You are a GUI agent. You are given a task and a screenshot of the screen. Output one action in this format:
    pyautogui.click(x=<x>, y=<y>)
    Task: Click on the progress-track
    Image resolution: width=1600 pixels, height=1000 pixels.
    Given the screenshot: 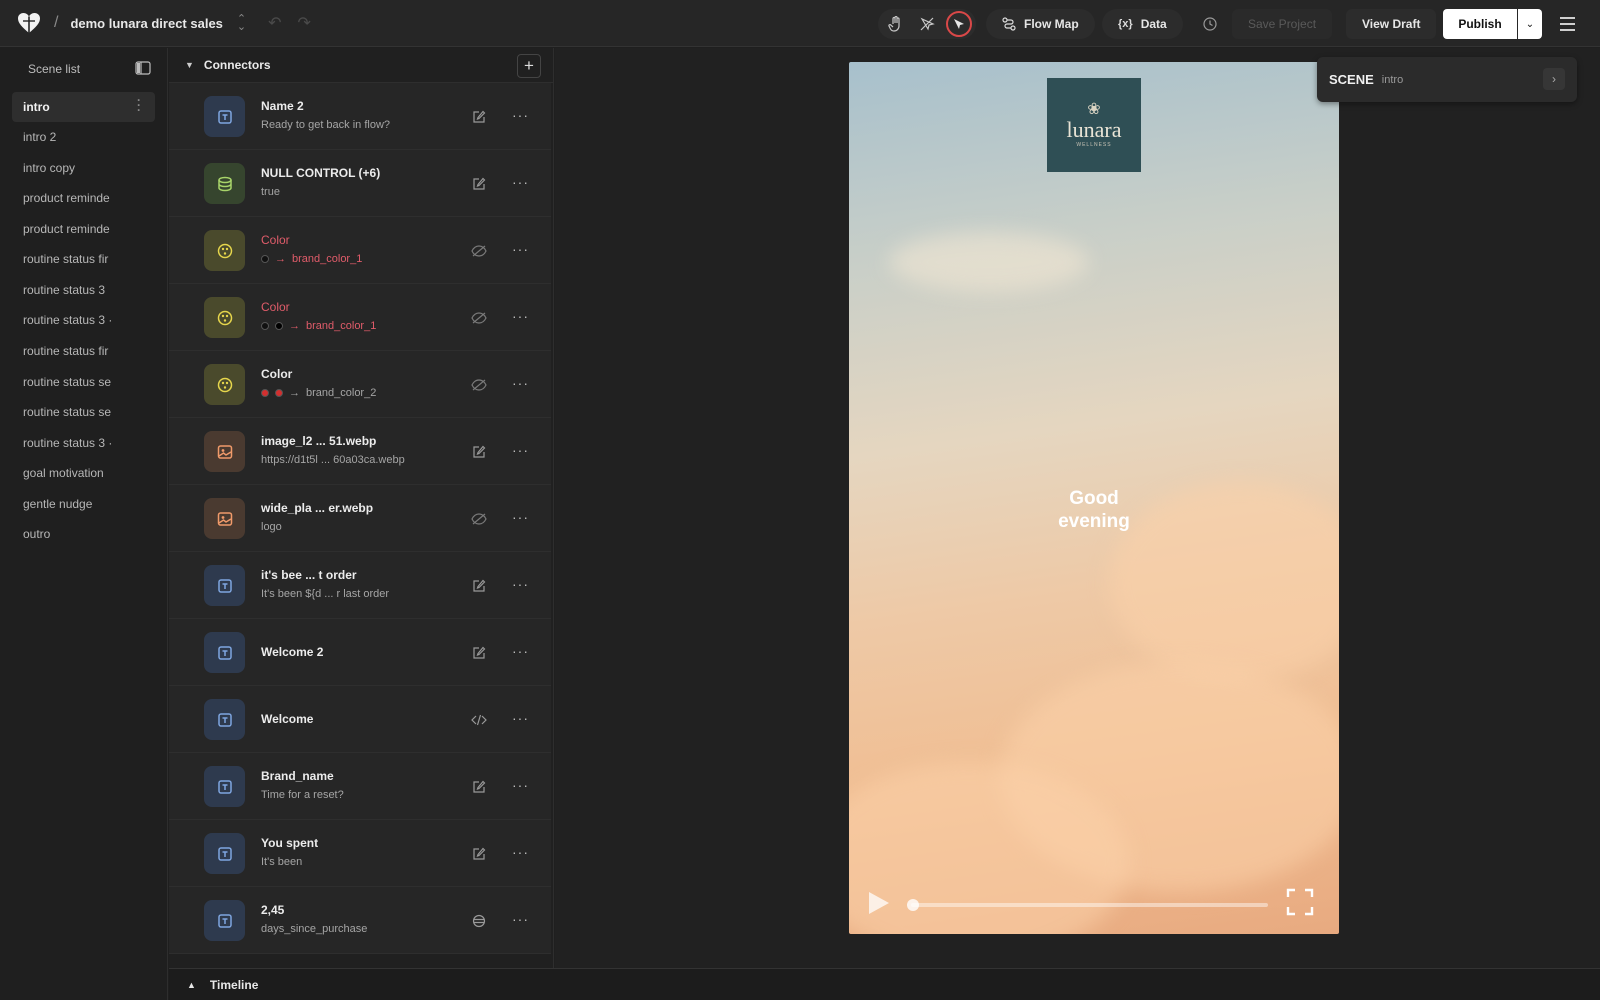 What is the action you would take?
    pyautogui.click(x=1089, y=905)
    